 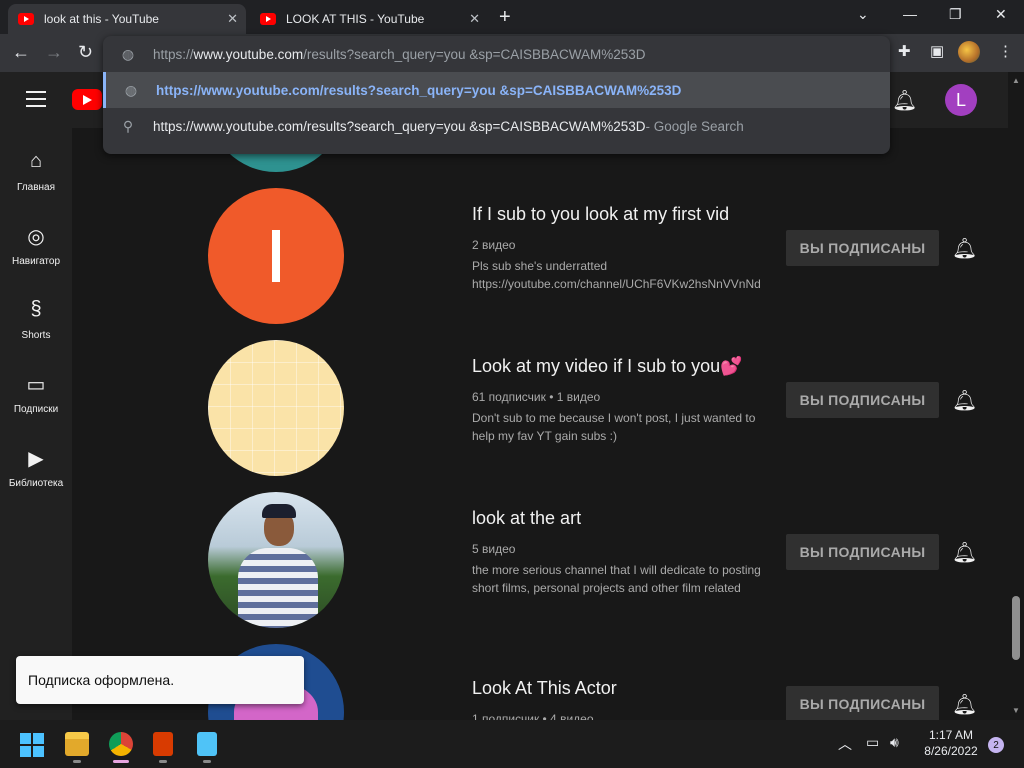 I want to click on scroll-up-arrow-icon: ▲, so click(x=1016, y=80).